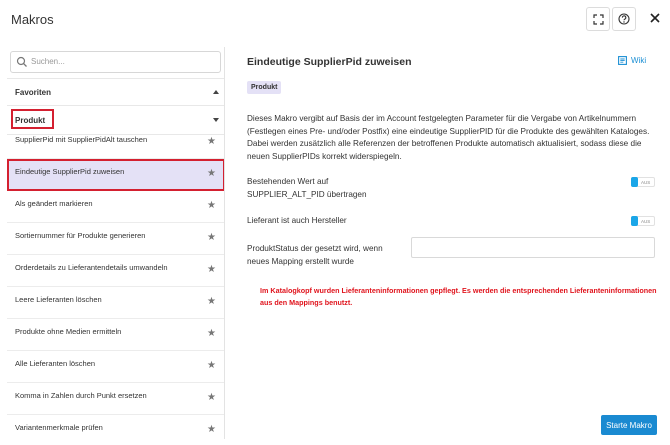 The height and width of the screenshot is (445, 670). What do you see at coordinates (297, 220) in the screenshot?
I see `option-hersteller-label: Lieferant ist auch Hersteller` at bounding box center [297, 220].